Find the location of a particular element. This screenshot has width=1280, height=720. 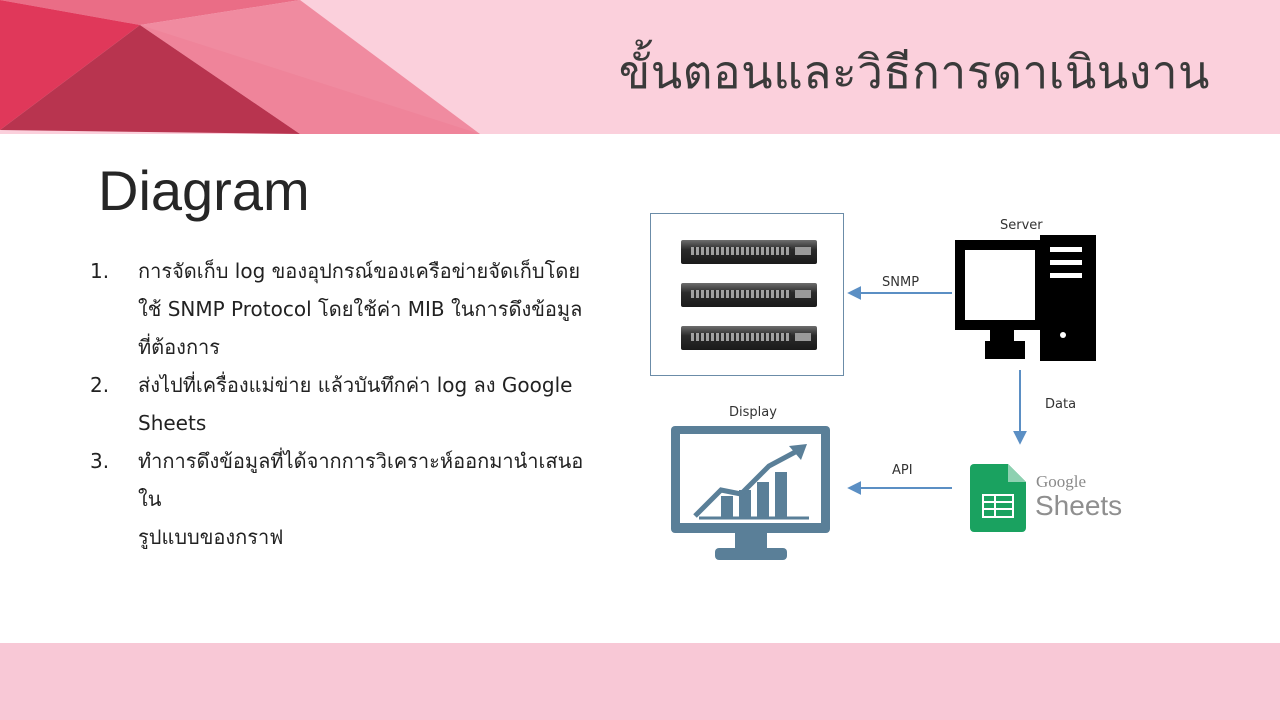

snmp-label: SNMP is located at coordinates (901, 282).